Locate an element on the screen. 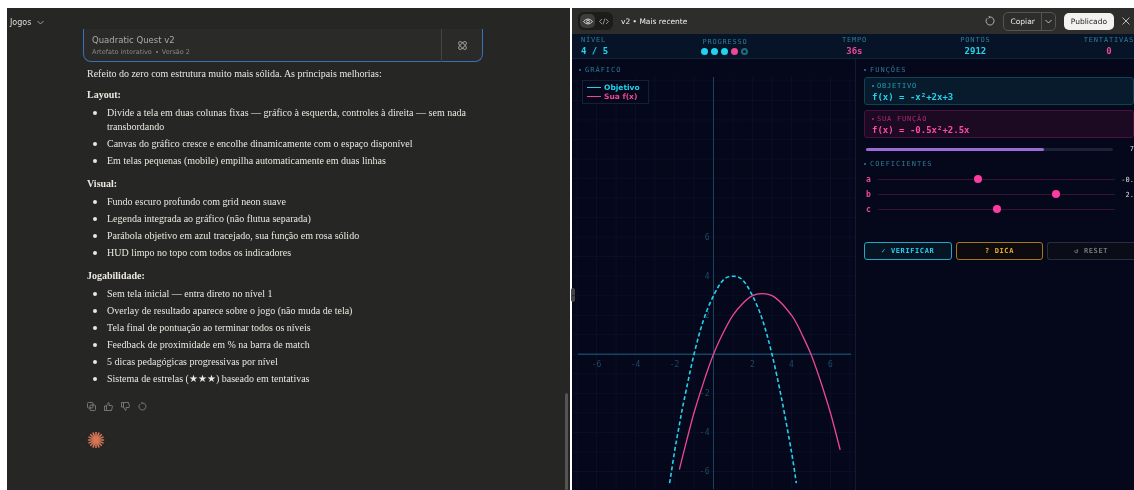  function-formula: f(x) = -0.5x²+2.5x is located at coordinates (921, 130).